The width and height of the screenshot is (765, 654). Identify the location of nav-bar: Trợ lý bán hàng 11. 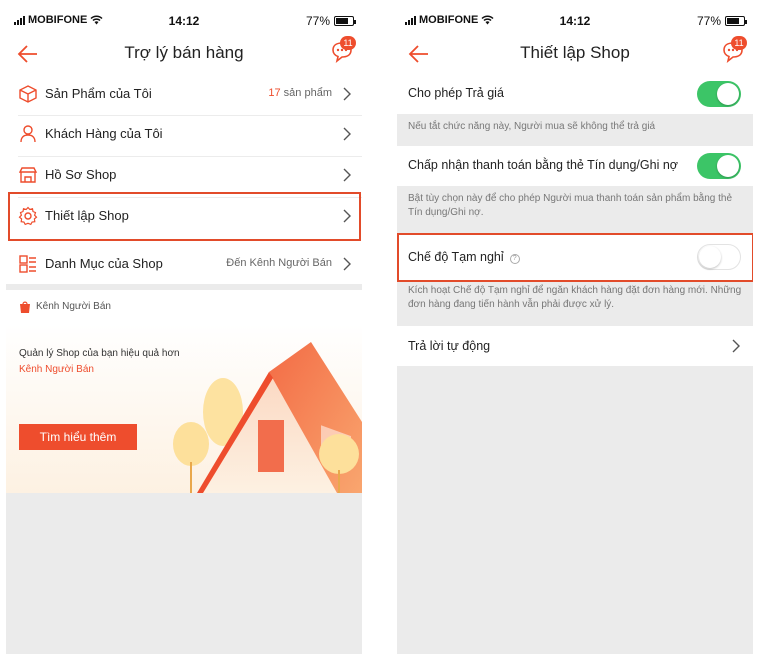
(184, 54).